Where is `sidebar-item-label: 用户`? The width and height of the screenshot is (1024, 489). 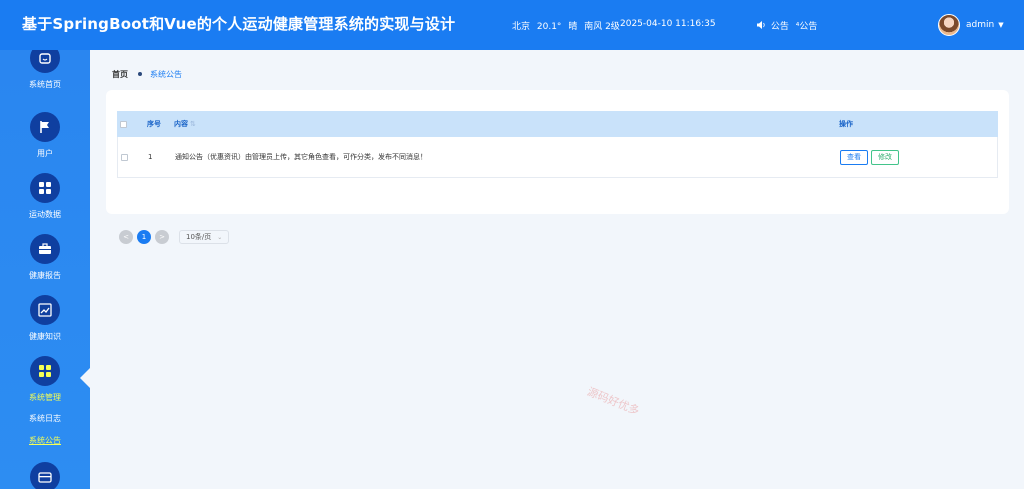
sidebar-item-label: 用户 is located at coordinates (45, 153).